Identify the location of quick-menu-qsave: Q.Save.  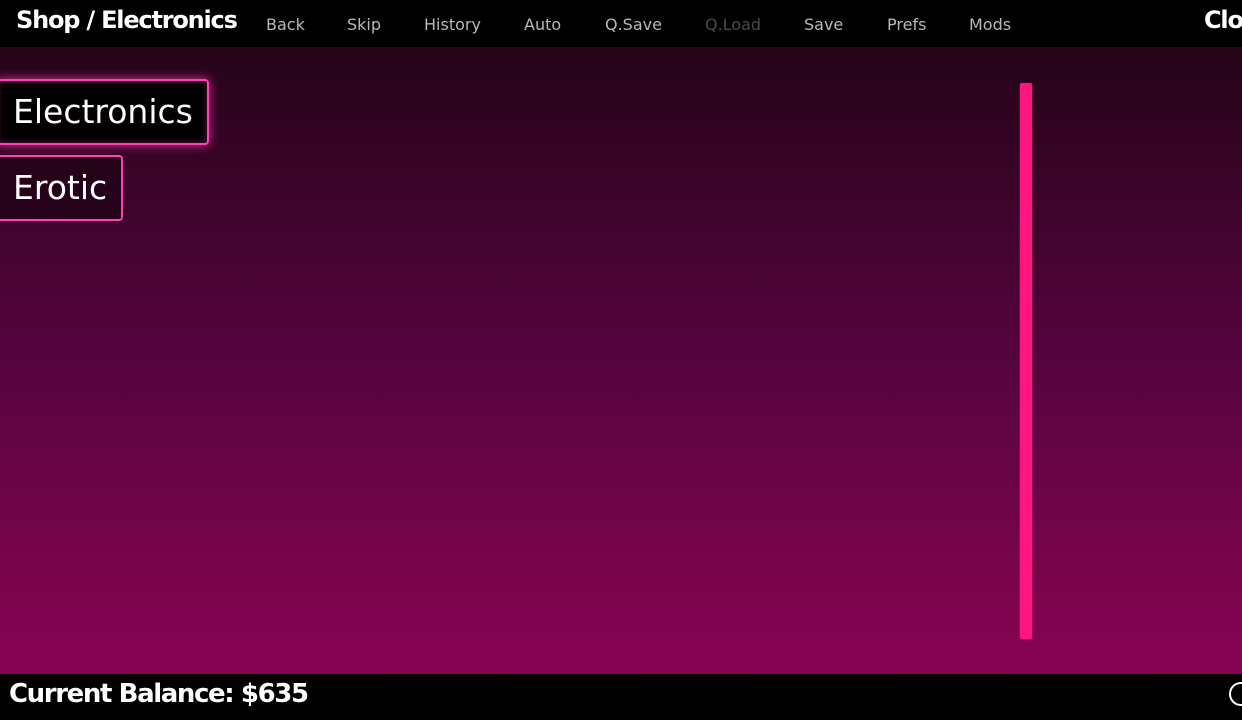
(633, 24).